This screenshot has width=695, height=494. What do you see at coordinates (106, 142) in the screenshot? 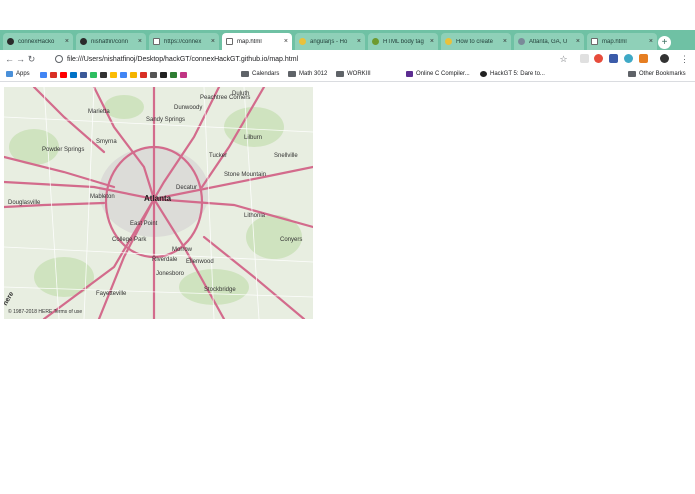
I see `city-label: Smyrna` at bounding box center [106, 142].